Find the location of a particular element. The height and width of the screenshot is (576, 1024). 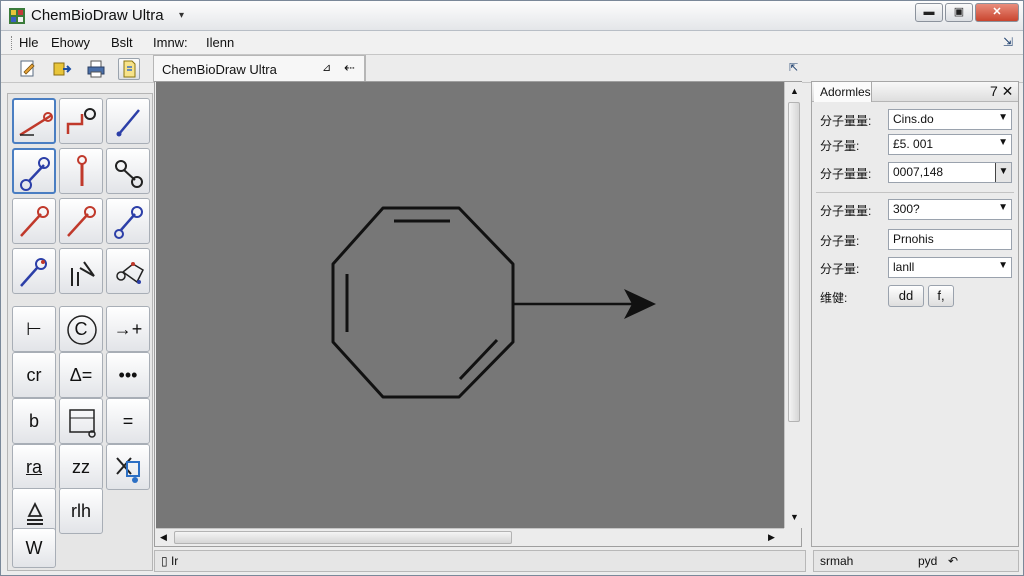

menu-help: Ilenn is located at coordinates (220, 42).